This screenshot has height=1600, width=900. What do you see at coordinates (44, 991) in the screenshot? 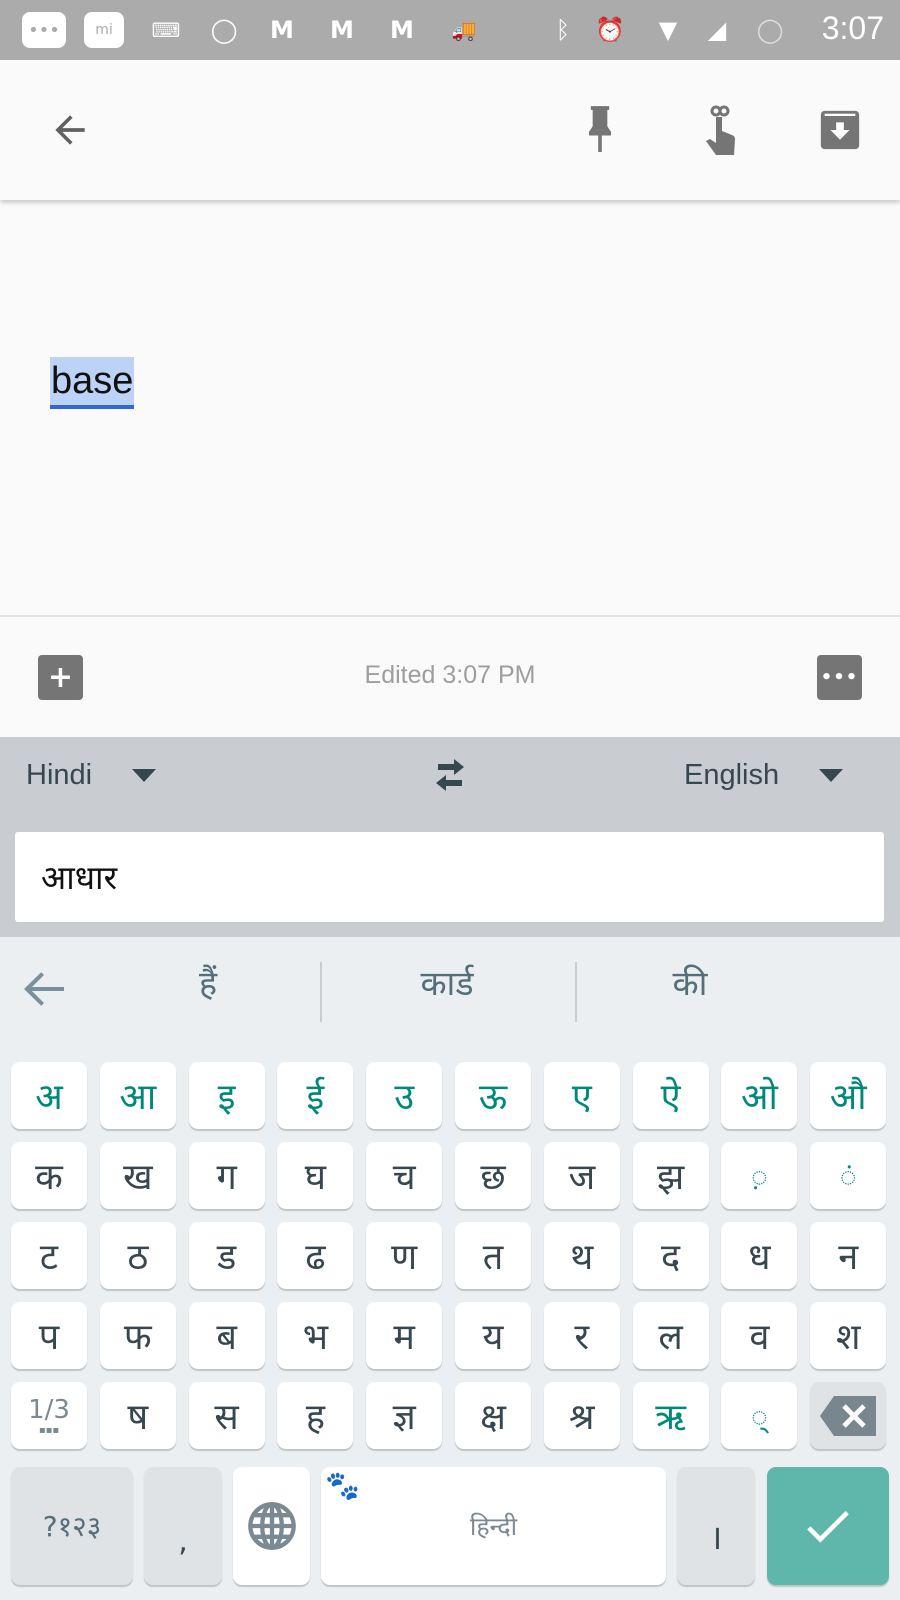
I see `suggestion-back-button` at bounding box center [44, 991].